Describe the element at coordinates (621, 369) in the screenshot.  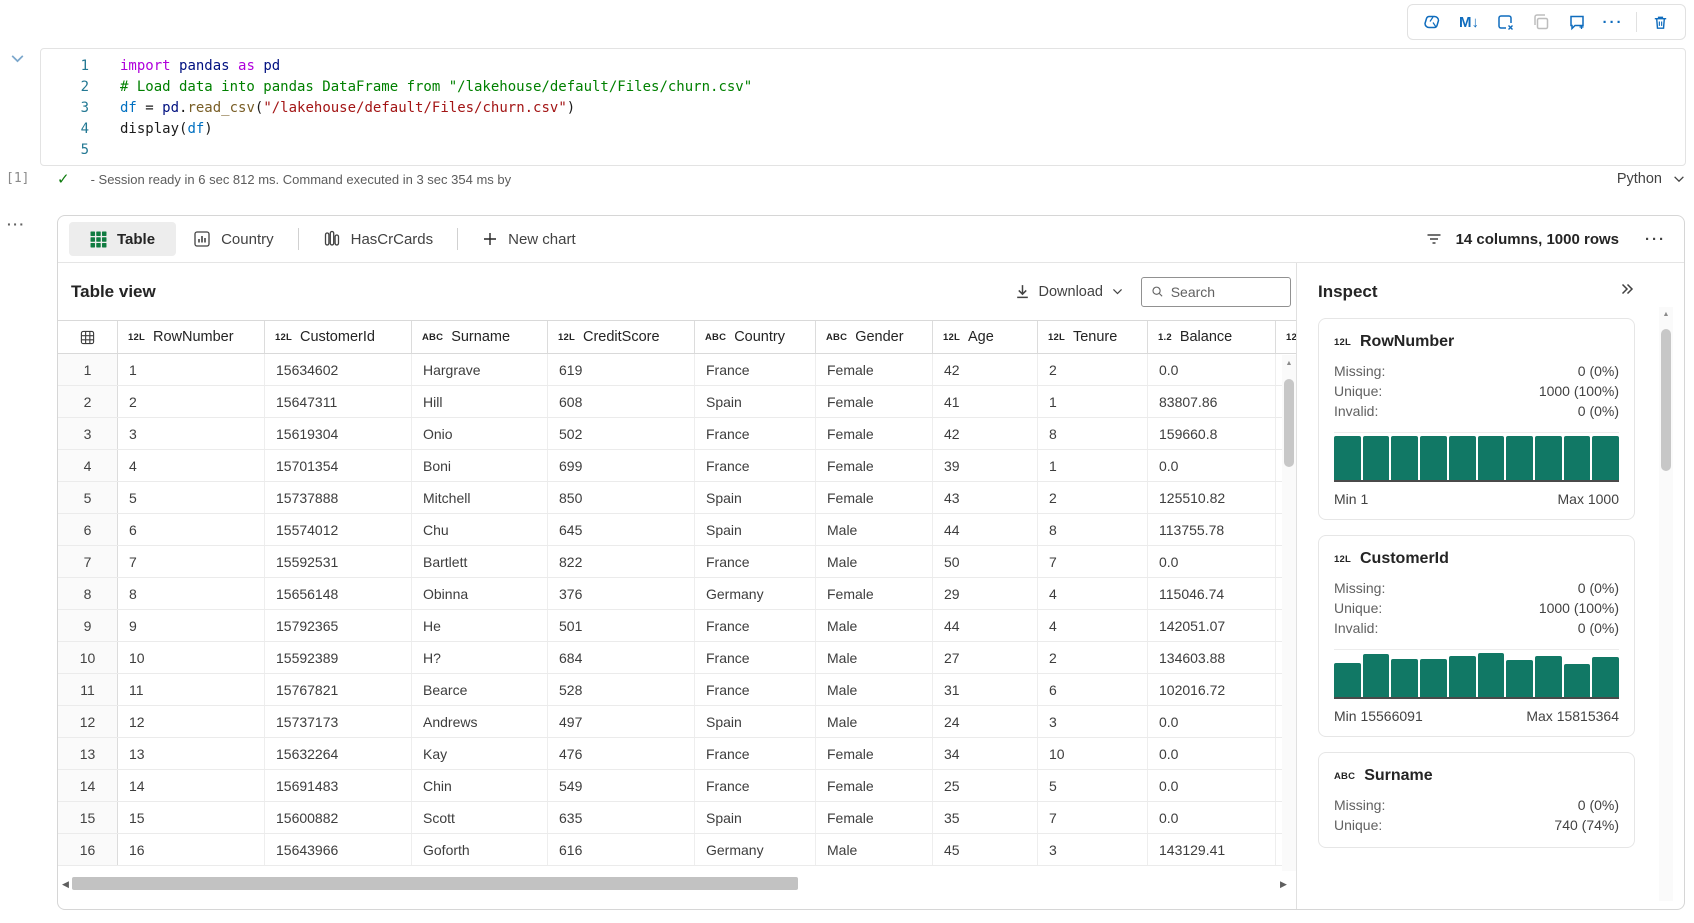
I see `table-cell: 619` at that location.